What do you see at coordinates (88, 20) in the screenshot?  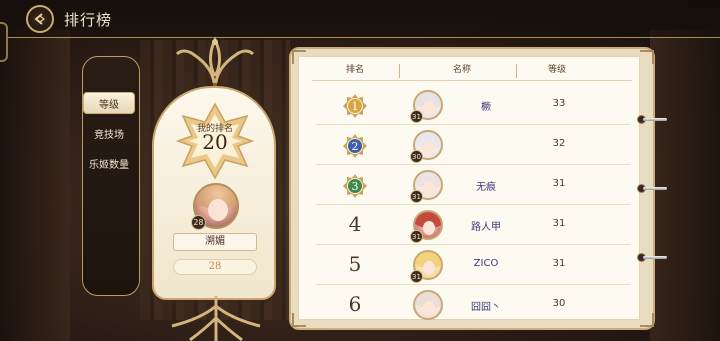 I see `page-title: 排行榜` at bounding box center [88, 20].